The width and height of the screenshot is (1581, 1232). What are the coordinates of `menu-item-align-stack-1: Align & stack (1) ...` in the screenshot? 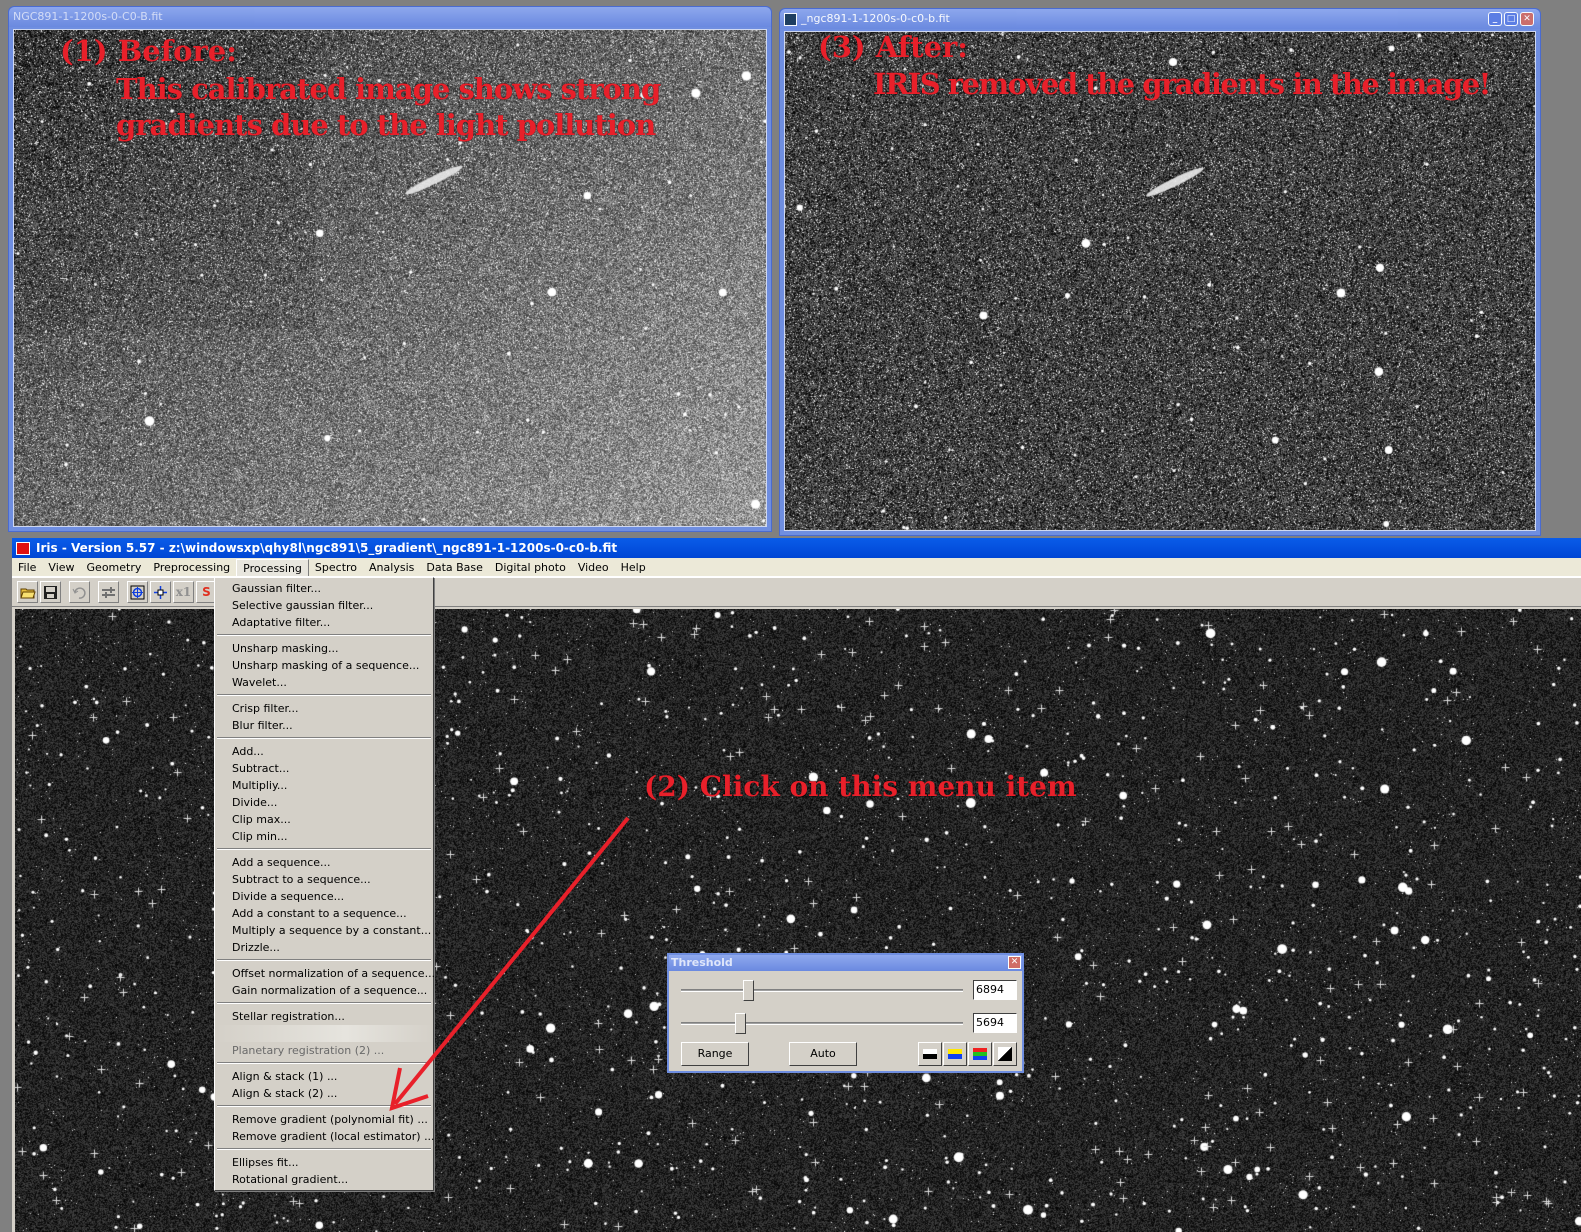 It's located at (324, 1076).